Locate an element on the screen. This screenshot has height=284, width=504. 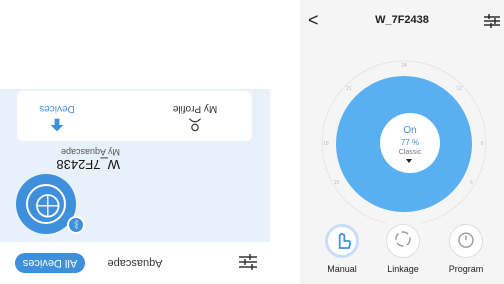
device-title: W_7F2438 is located at coordinates (402, 20).